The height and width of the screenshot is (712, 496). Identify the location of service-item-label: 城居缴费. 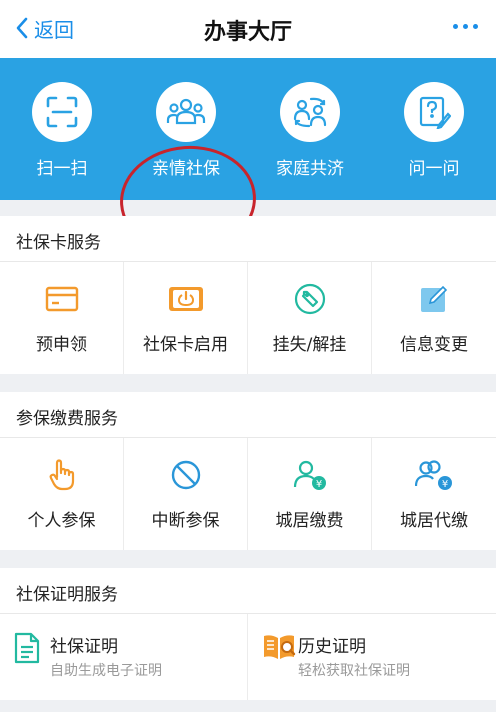
(309, 521).